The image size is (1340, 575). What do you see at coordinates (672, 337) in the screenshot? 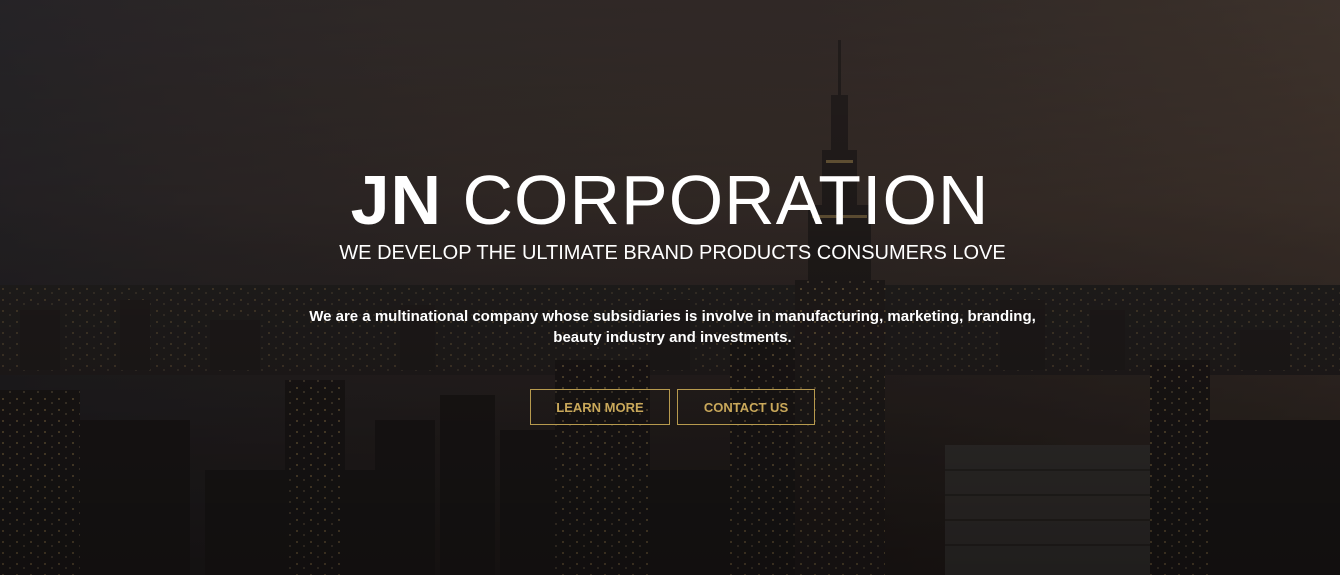
I see `description-line-2: beauty industry and investments.` at bounding box center [672, 337].